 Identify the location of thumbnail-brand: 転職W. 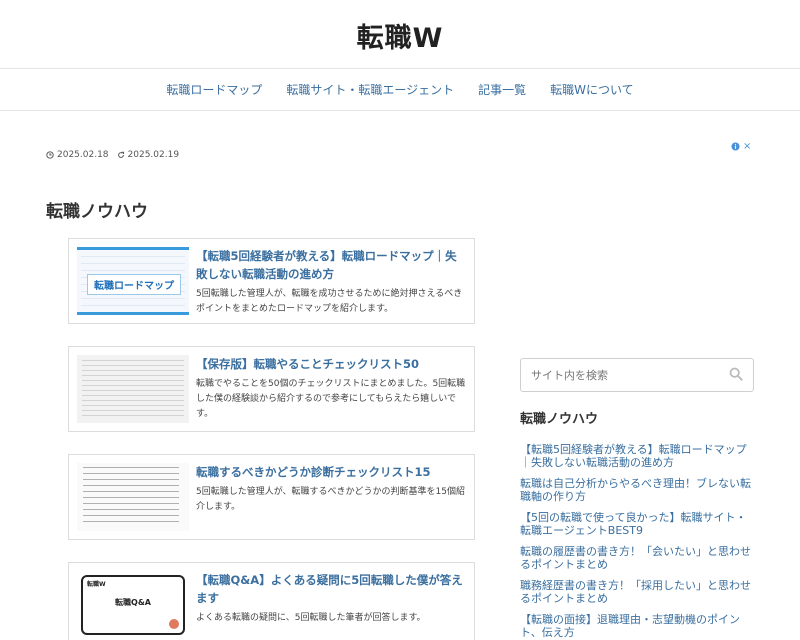
(96, 584).